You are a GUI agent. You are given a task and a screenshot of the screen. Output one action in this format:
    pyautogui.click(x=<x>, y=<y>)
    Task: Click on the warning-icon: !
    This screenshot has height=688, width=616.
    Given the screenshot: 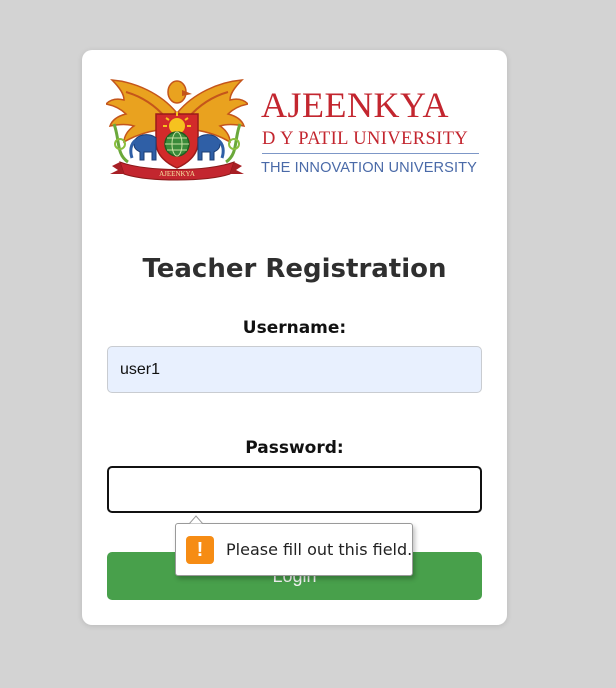 What is the action you would take?
    pyautogui.click(x=200, y=550)
    